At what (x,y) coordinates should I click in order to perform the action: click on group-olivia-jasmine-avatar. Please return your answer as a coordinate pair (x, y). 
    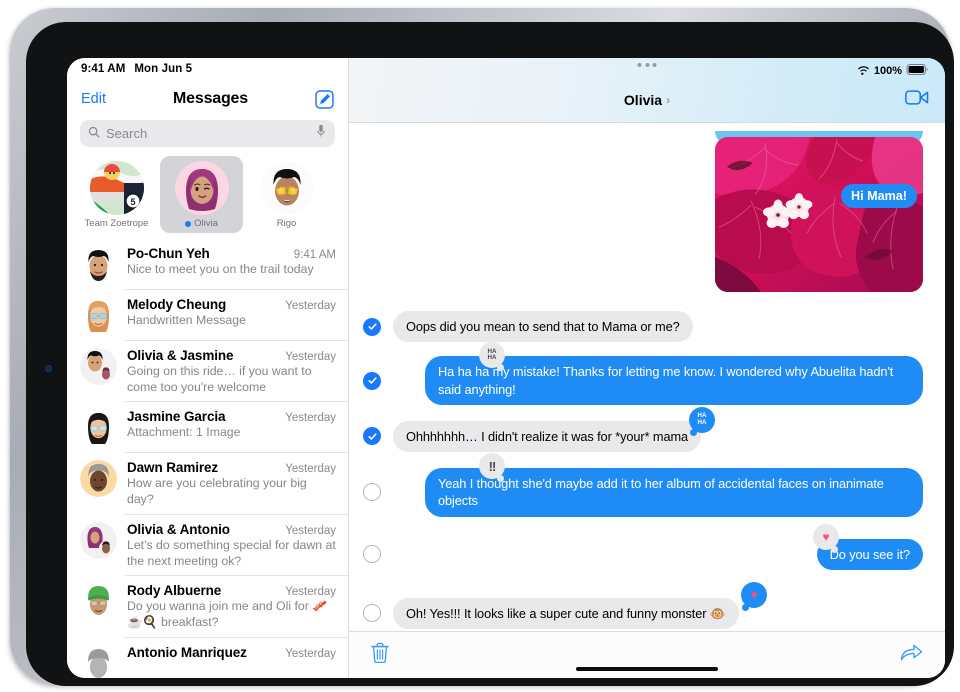
    Looking at the image, I should click on (98, 366).